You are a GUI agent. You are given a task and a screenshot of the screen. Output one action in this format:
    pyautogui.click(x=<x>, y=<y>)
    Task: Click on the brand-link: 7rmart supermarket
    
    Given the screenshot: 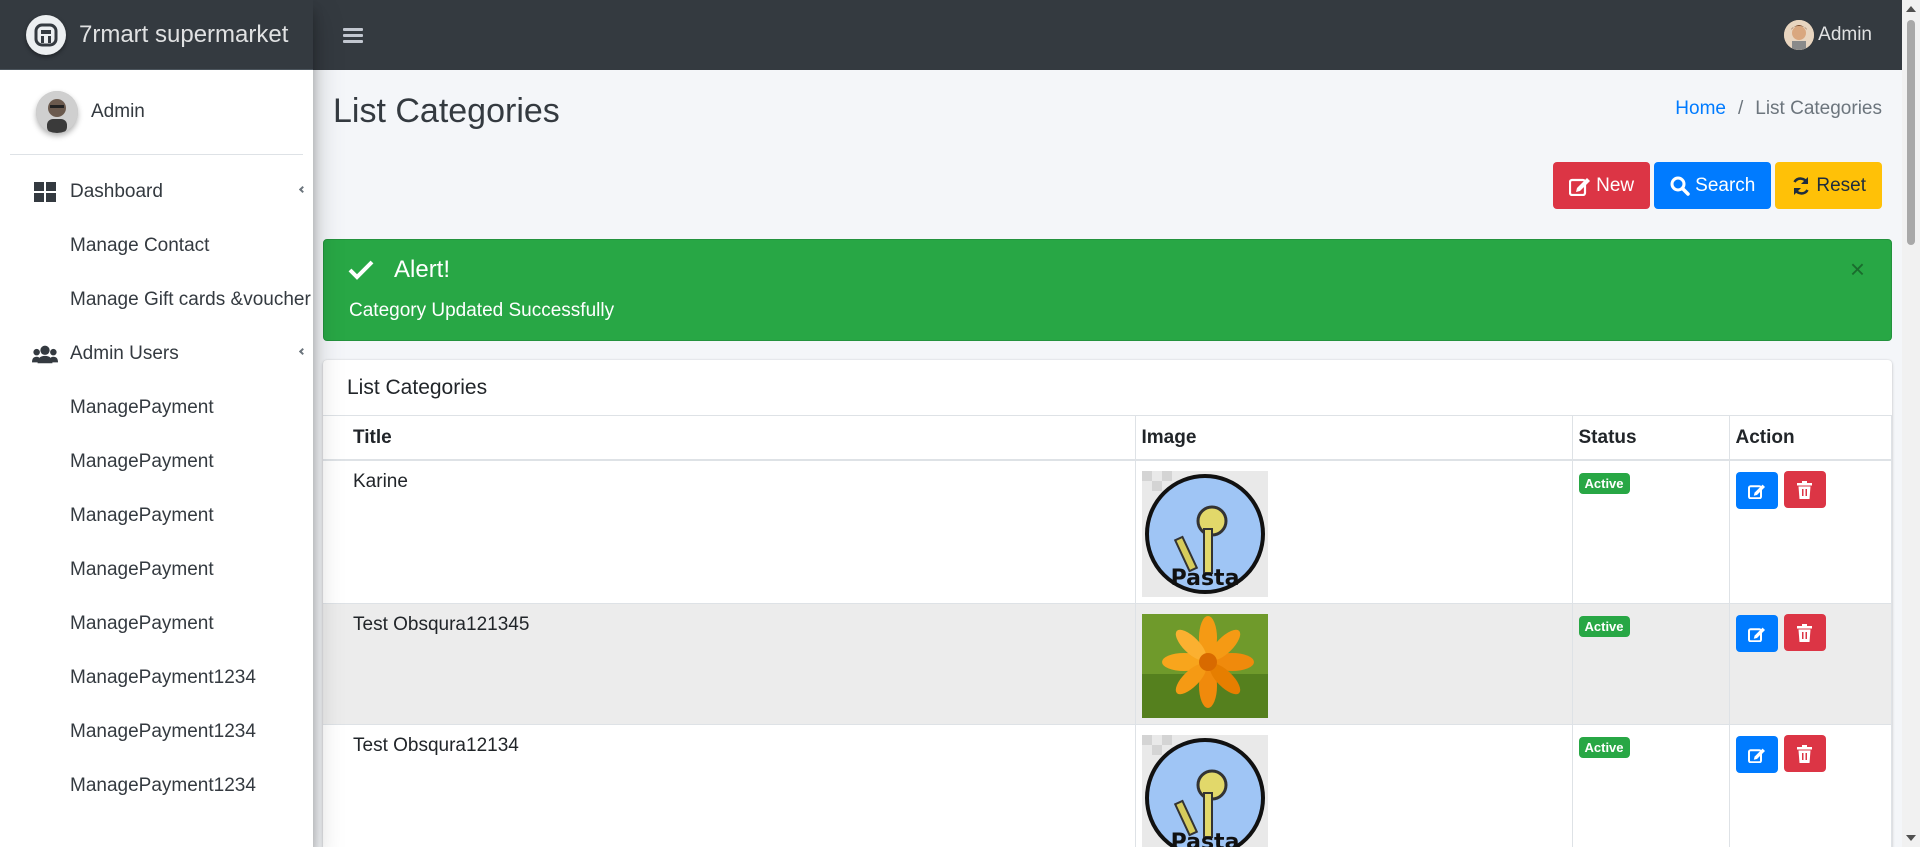 What is the action you would take?
    pyautogui.click(x=156, y=35)
    